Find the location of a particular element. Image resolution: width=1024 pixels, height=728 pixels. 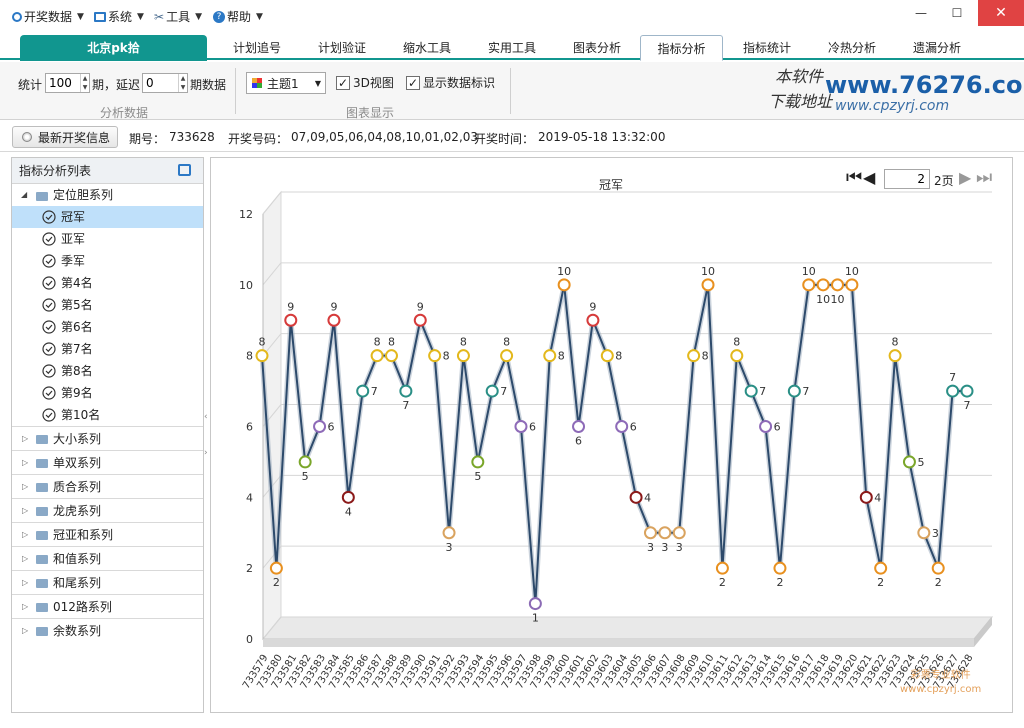

tree-series-group: ▷ 012路系列 is located at coordinates (107, 606).